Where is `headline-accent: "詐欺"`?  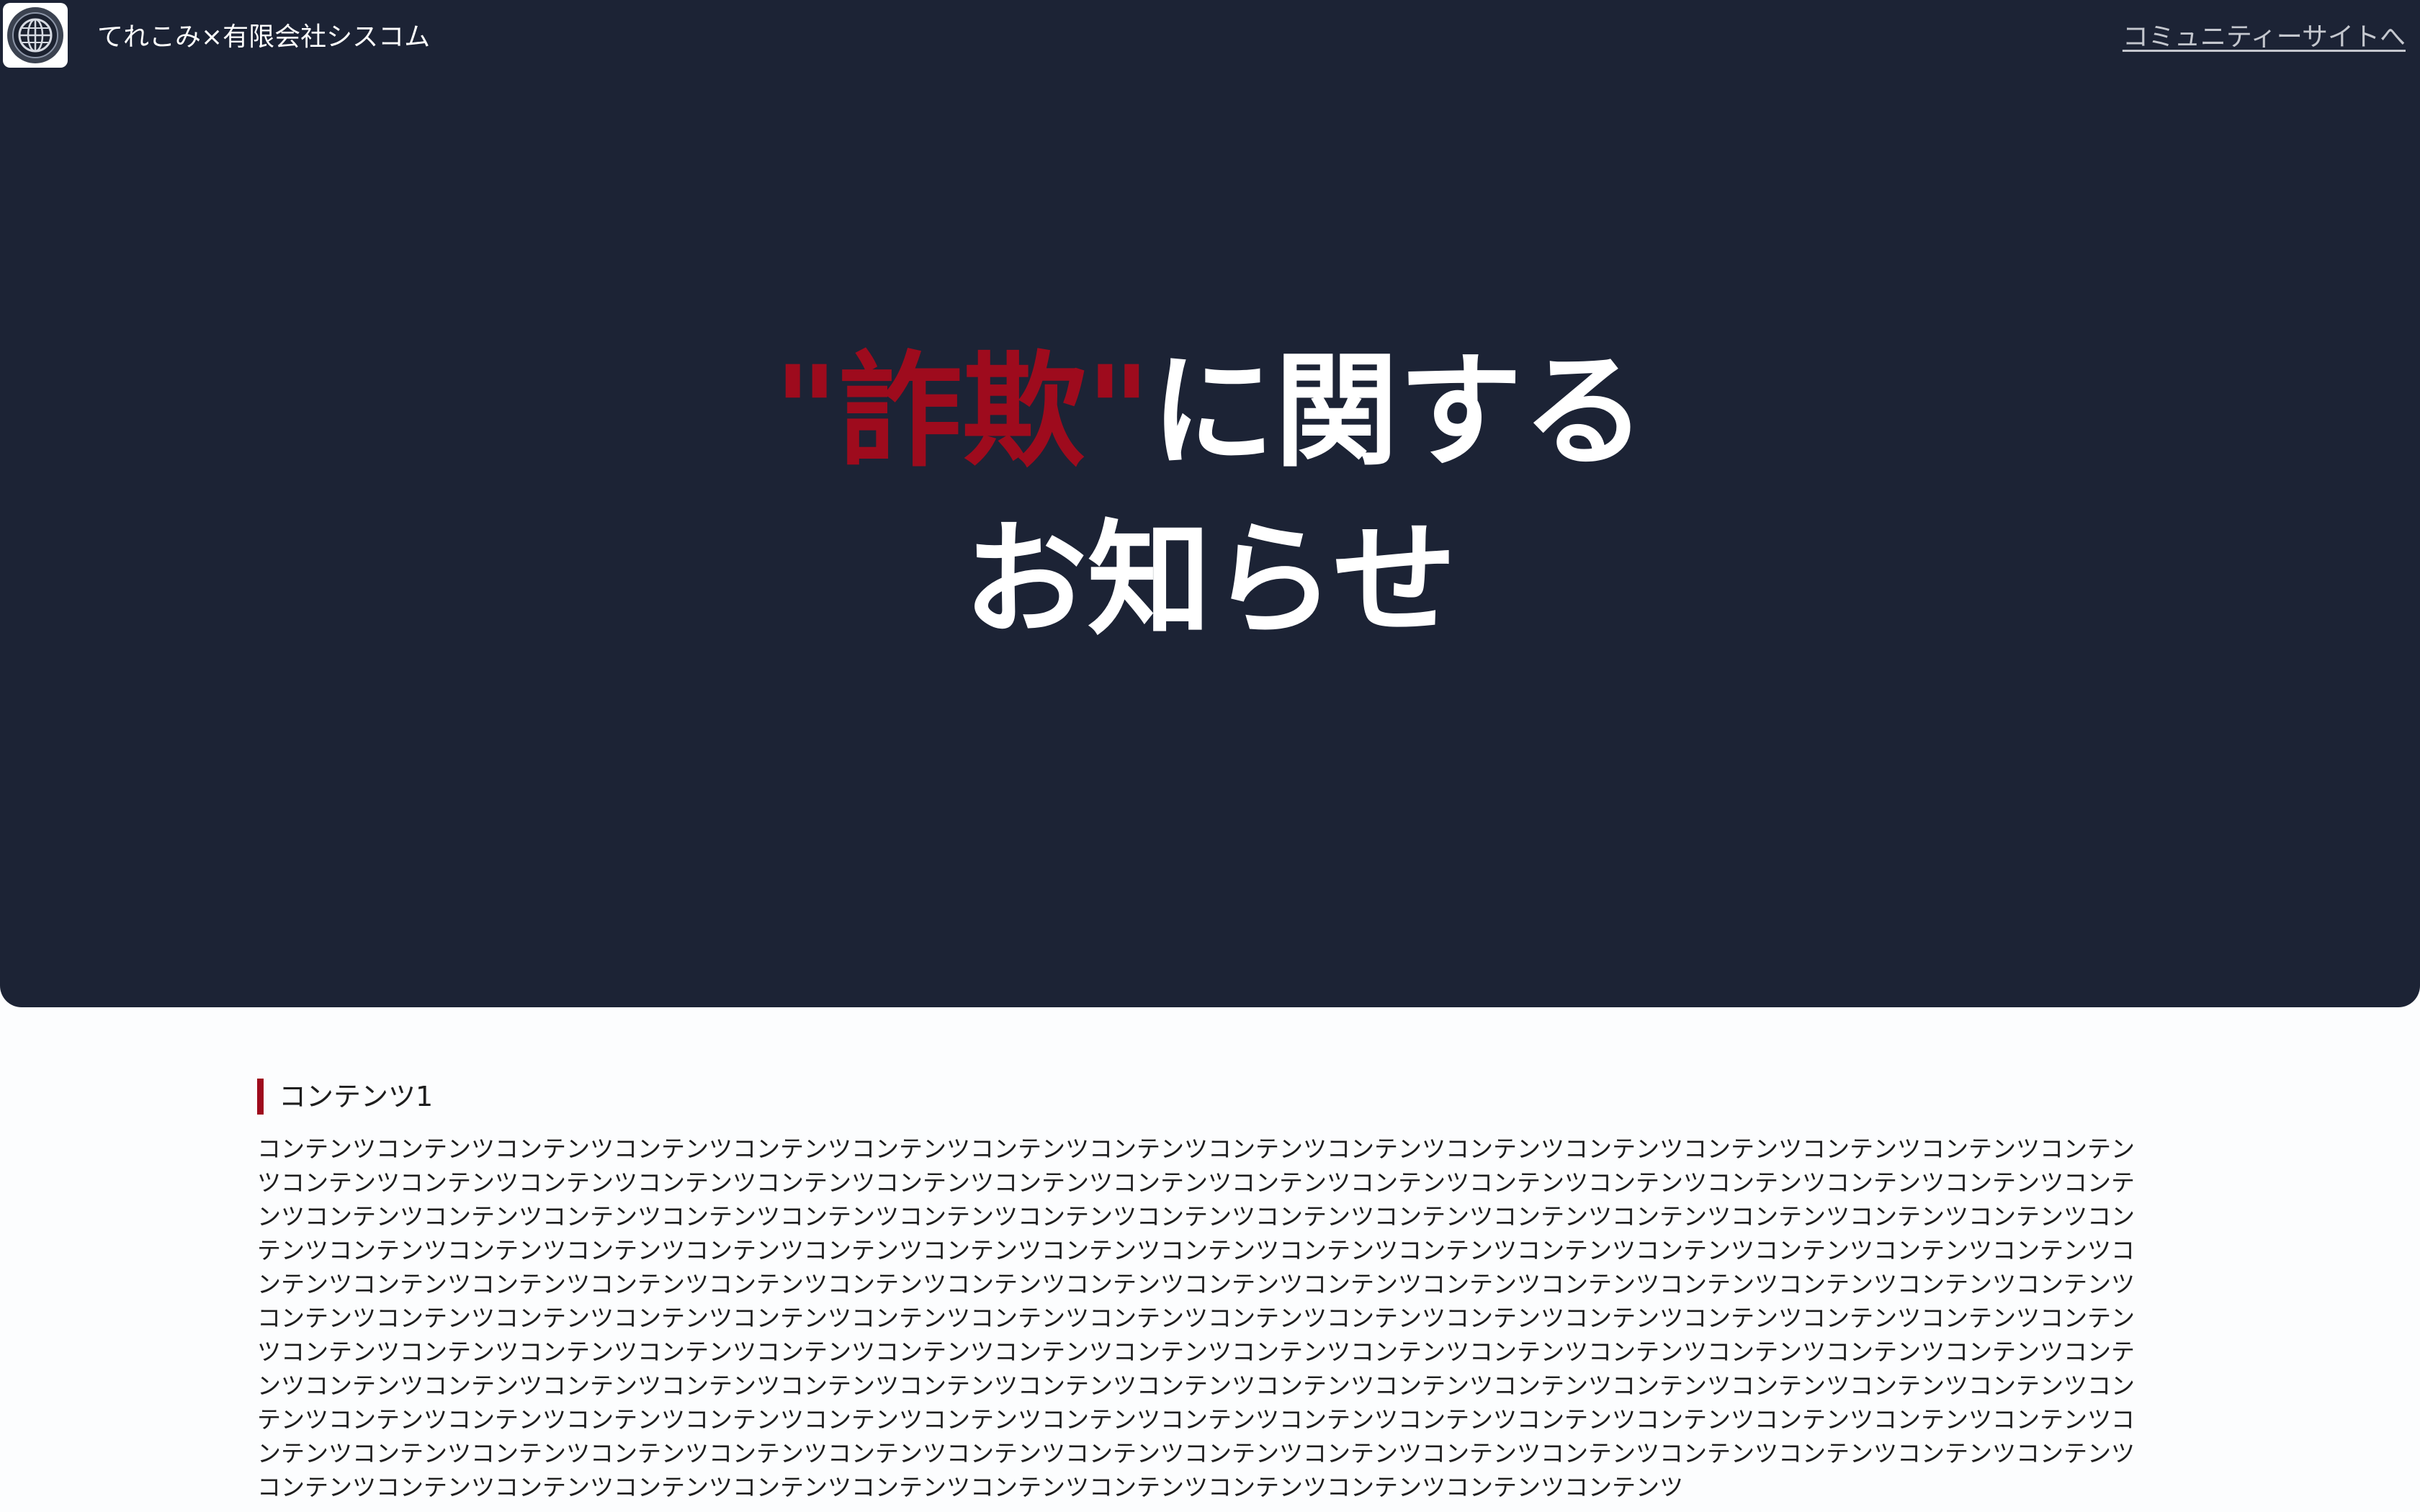
headline-accent: "詐欺" is located at coordinates (963, 411).